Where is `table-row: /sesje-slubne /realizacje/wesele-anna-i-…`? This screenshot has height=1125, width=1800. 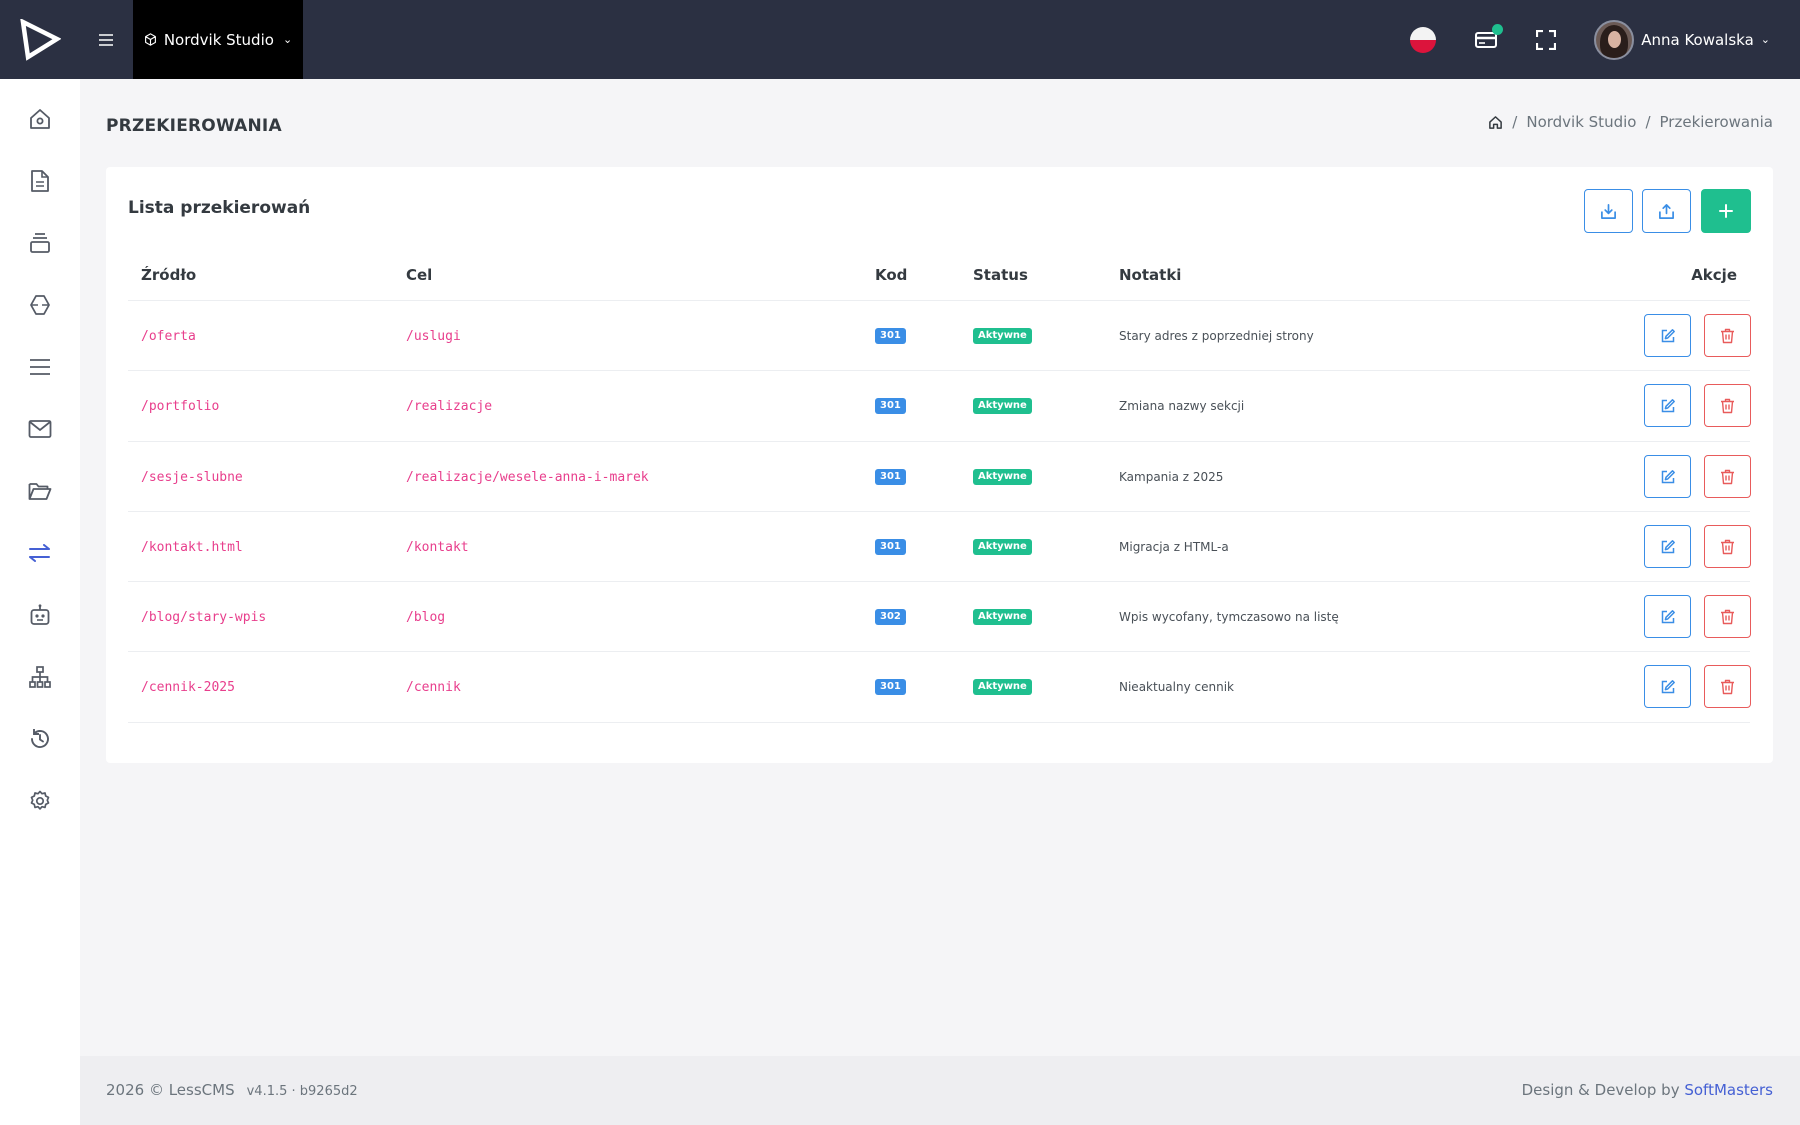
table-row: /sesje-slubne /realizacje/wesele-anna-i-… is located at coordinates (939, 477).